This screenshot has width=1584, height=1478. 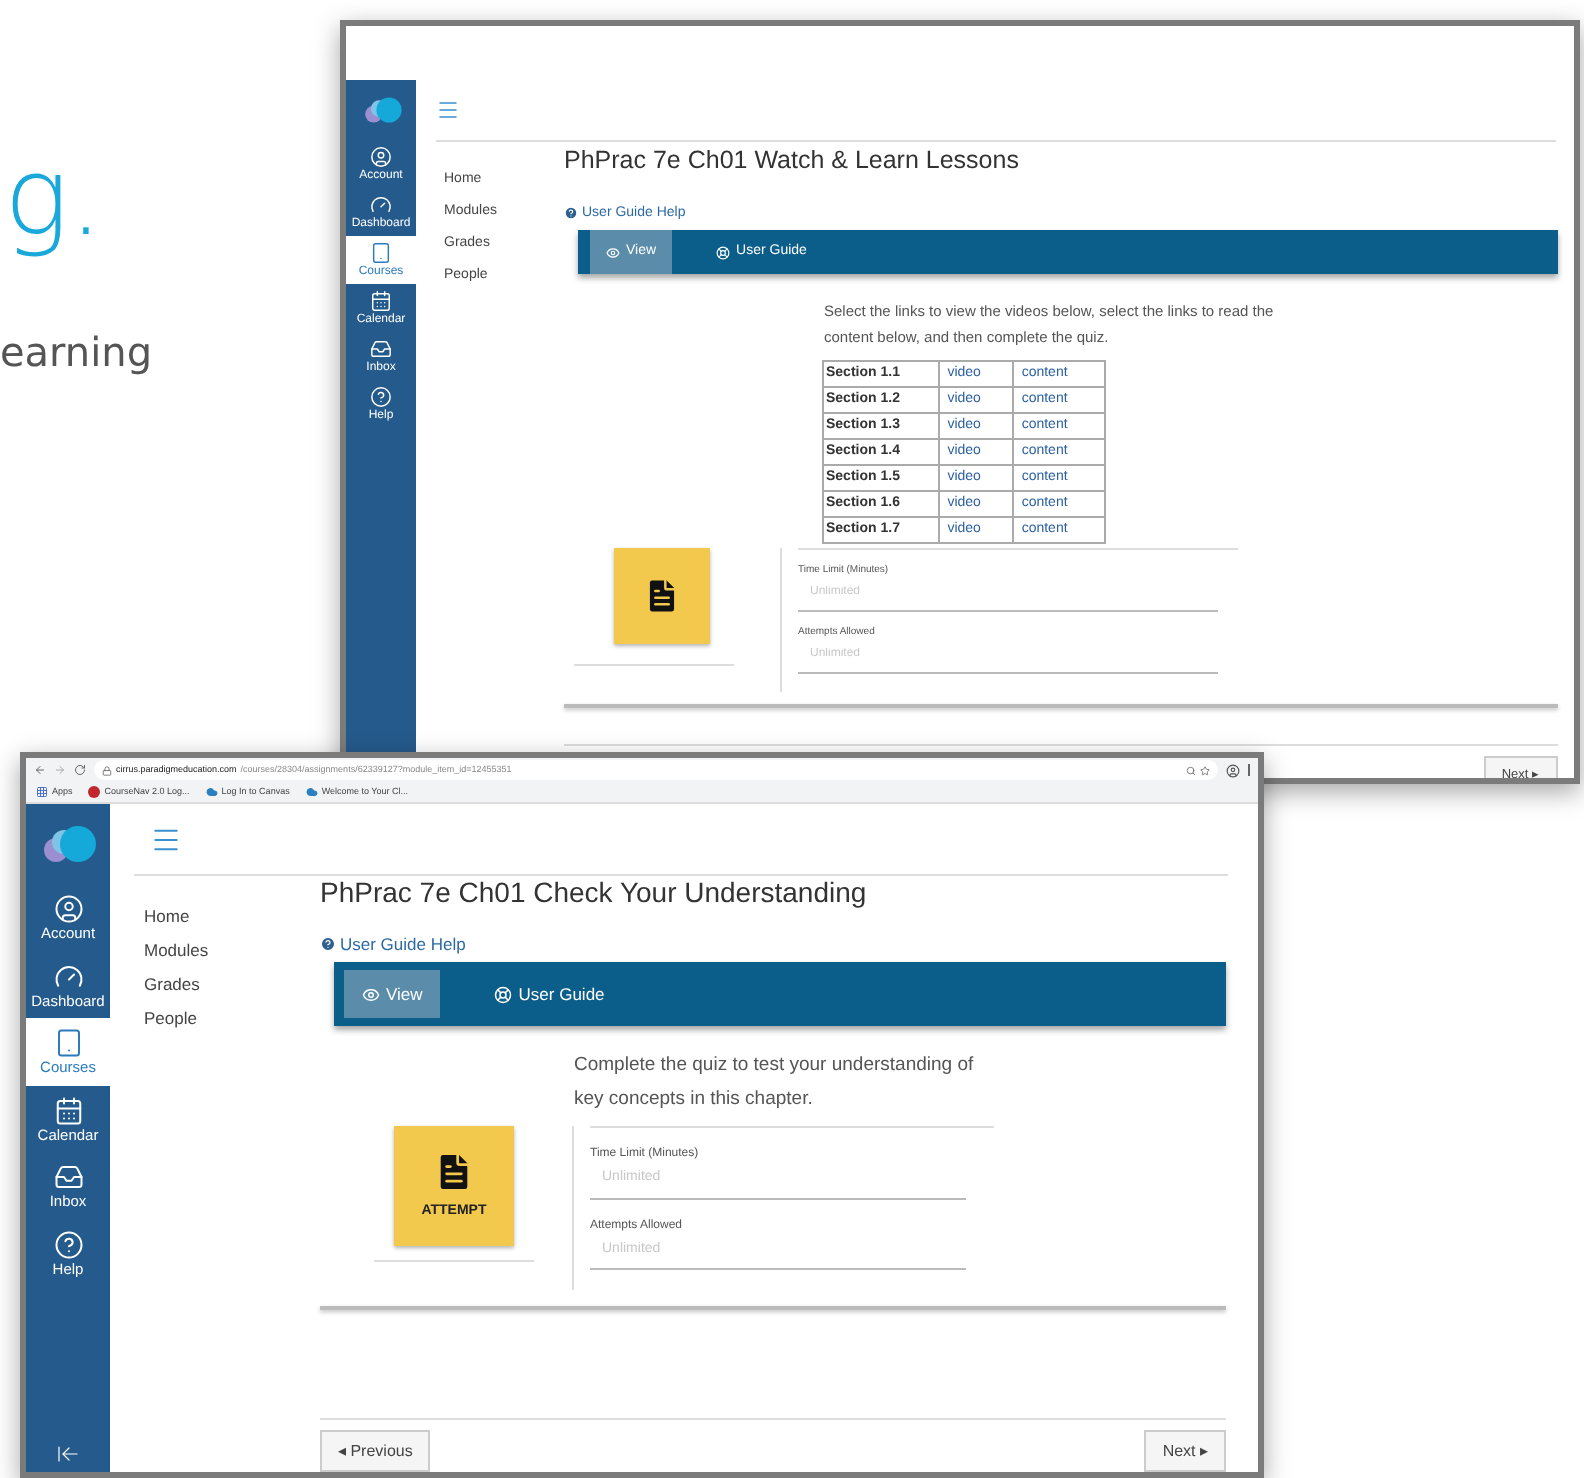 I want to click on profile-icon, so click(x=1232, y=770).